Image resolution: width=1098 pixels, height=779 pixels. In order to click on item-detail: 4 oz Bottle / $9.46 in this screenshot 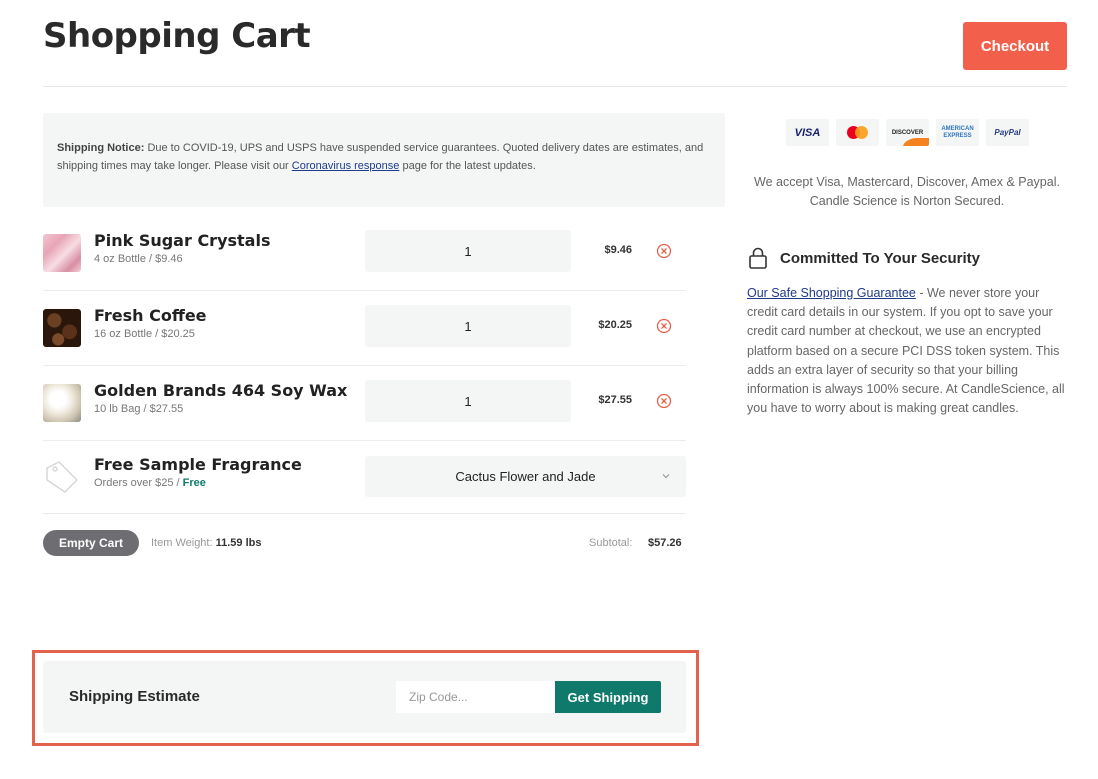, I will do `click(138, 259)`.